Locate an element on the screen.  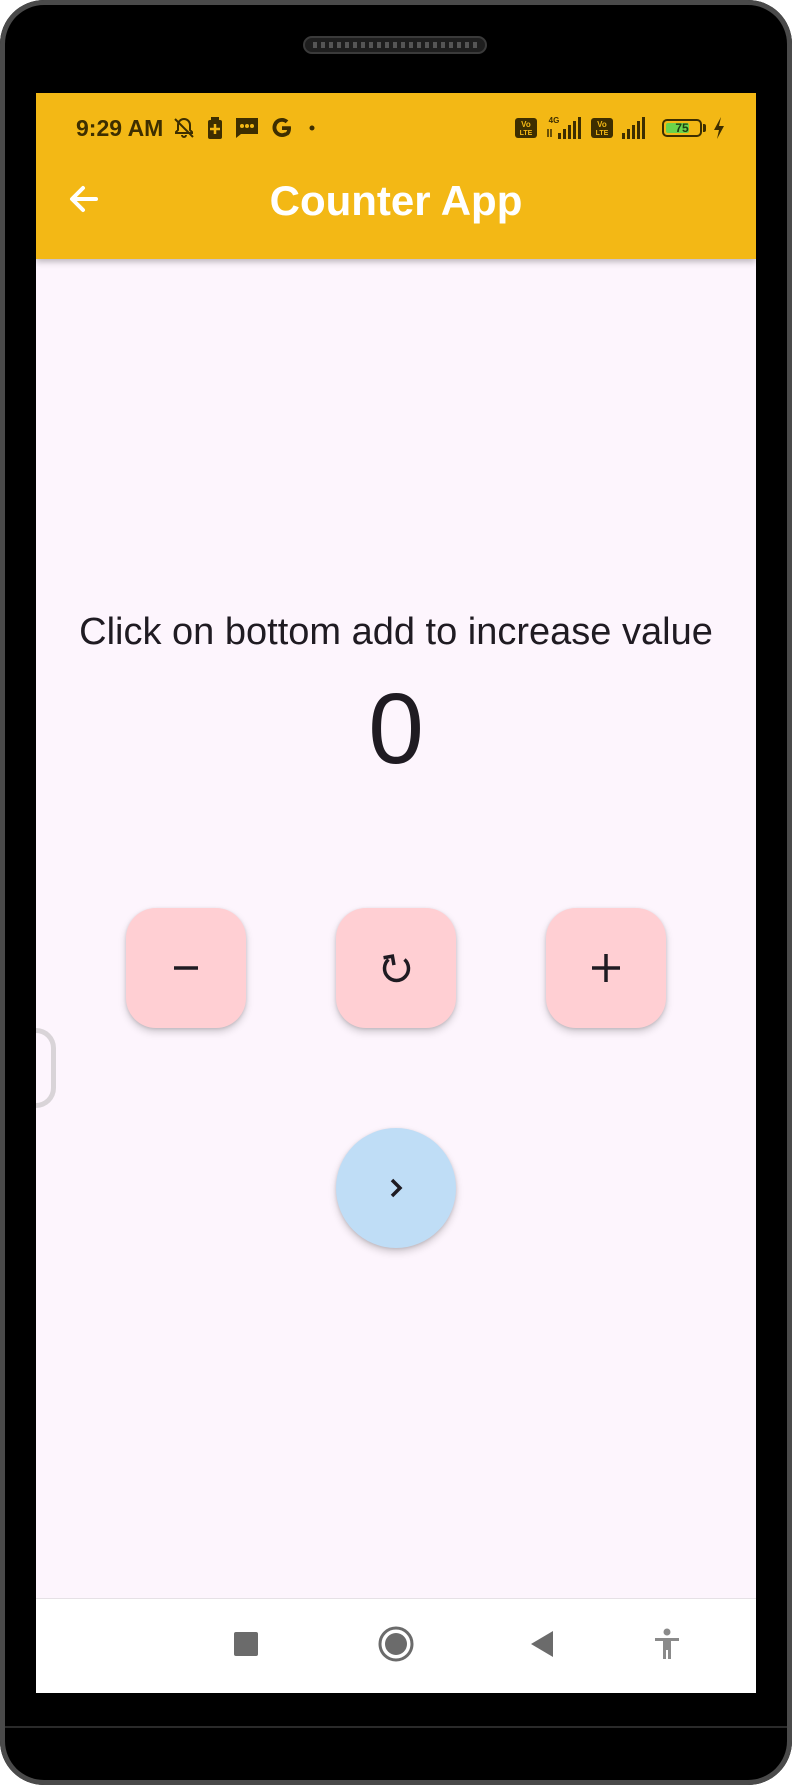
reset-button is located at coordinates (396, 968).